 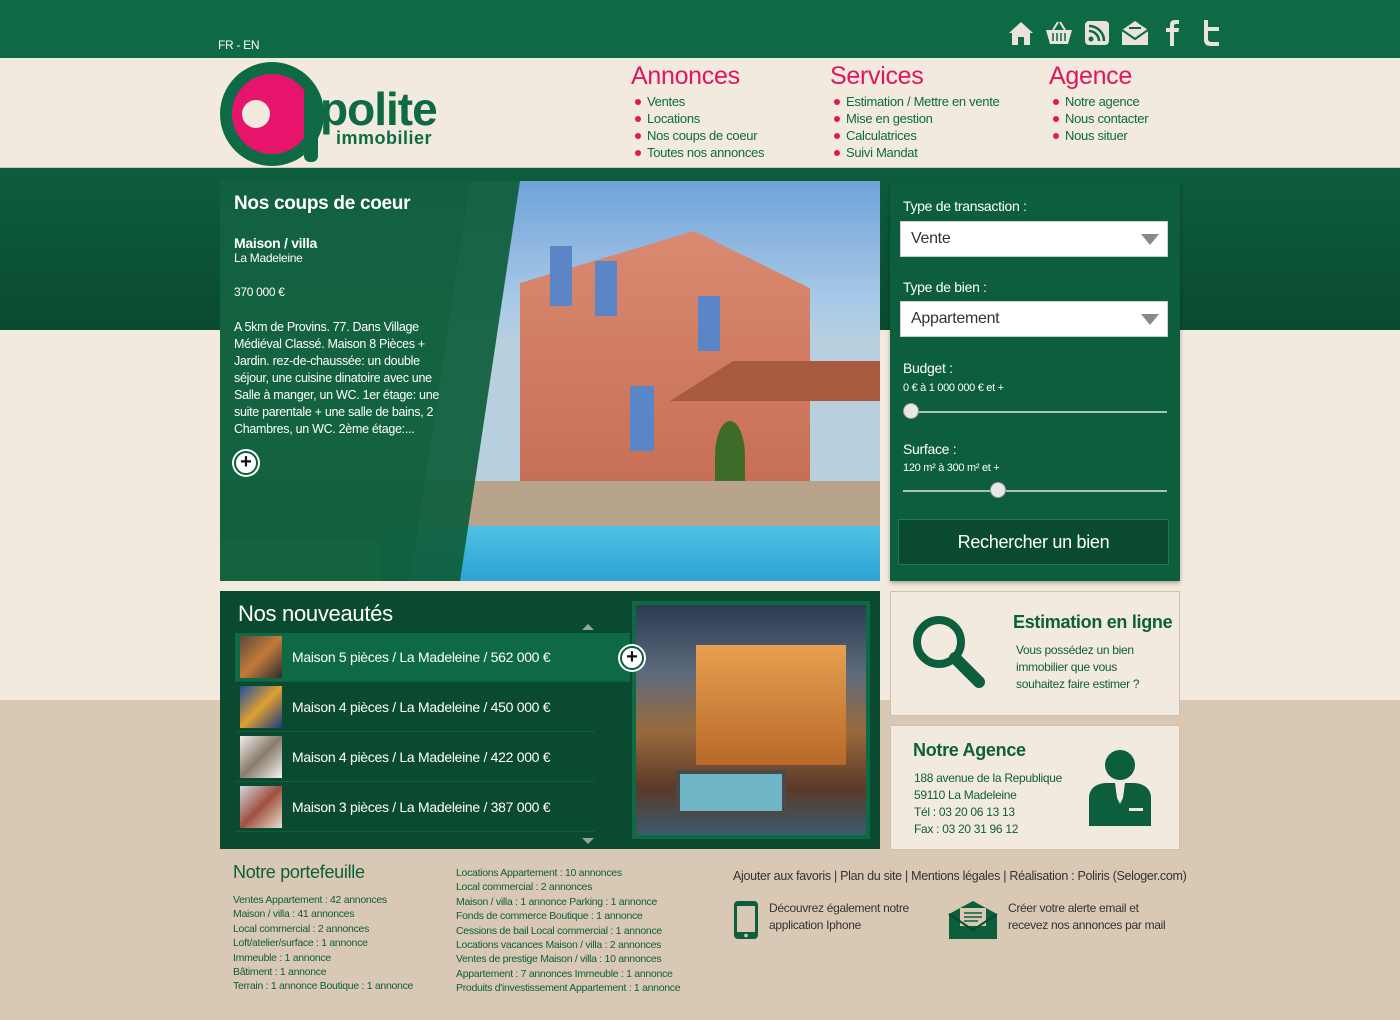 What do you see at coordinates (965, 795) in the screenshot?
I see `address-line2: 59110 La Madeleine` at bounding box center [965, 795].